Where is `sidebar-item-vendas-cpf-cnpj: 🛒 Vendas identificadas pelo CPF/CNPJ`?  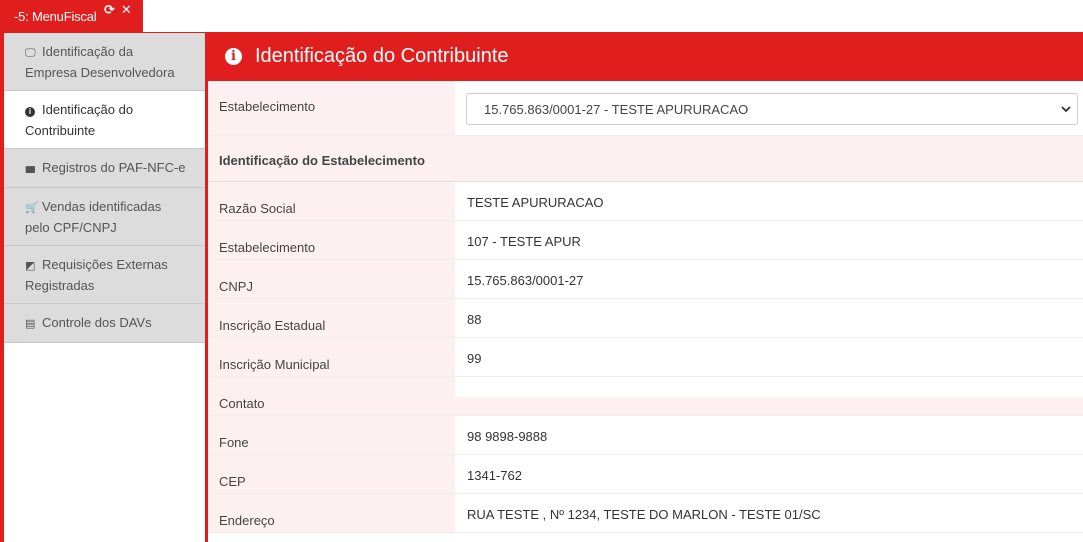 sidebar-item-vendas-cpf-cnpj: 🛒 Vendas identificadas pelo CPF/CNPJ is located at coordinates (104, 217).